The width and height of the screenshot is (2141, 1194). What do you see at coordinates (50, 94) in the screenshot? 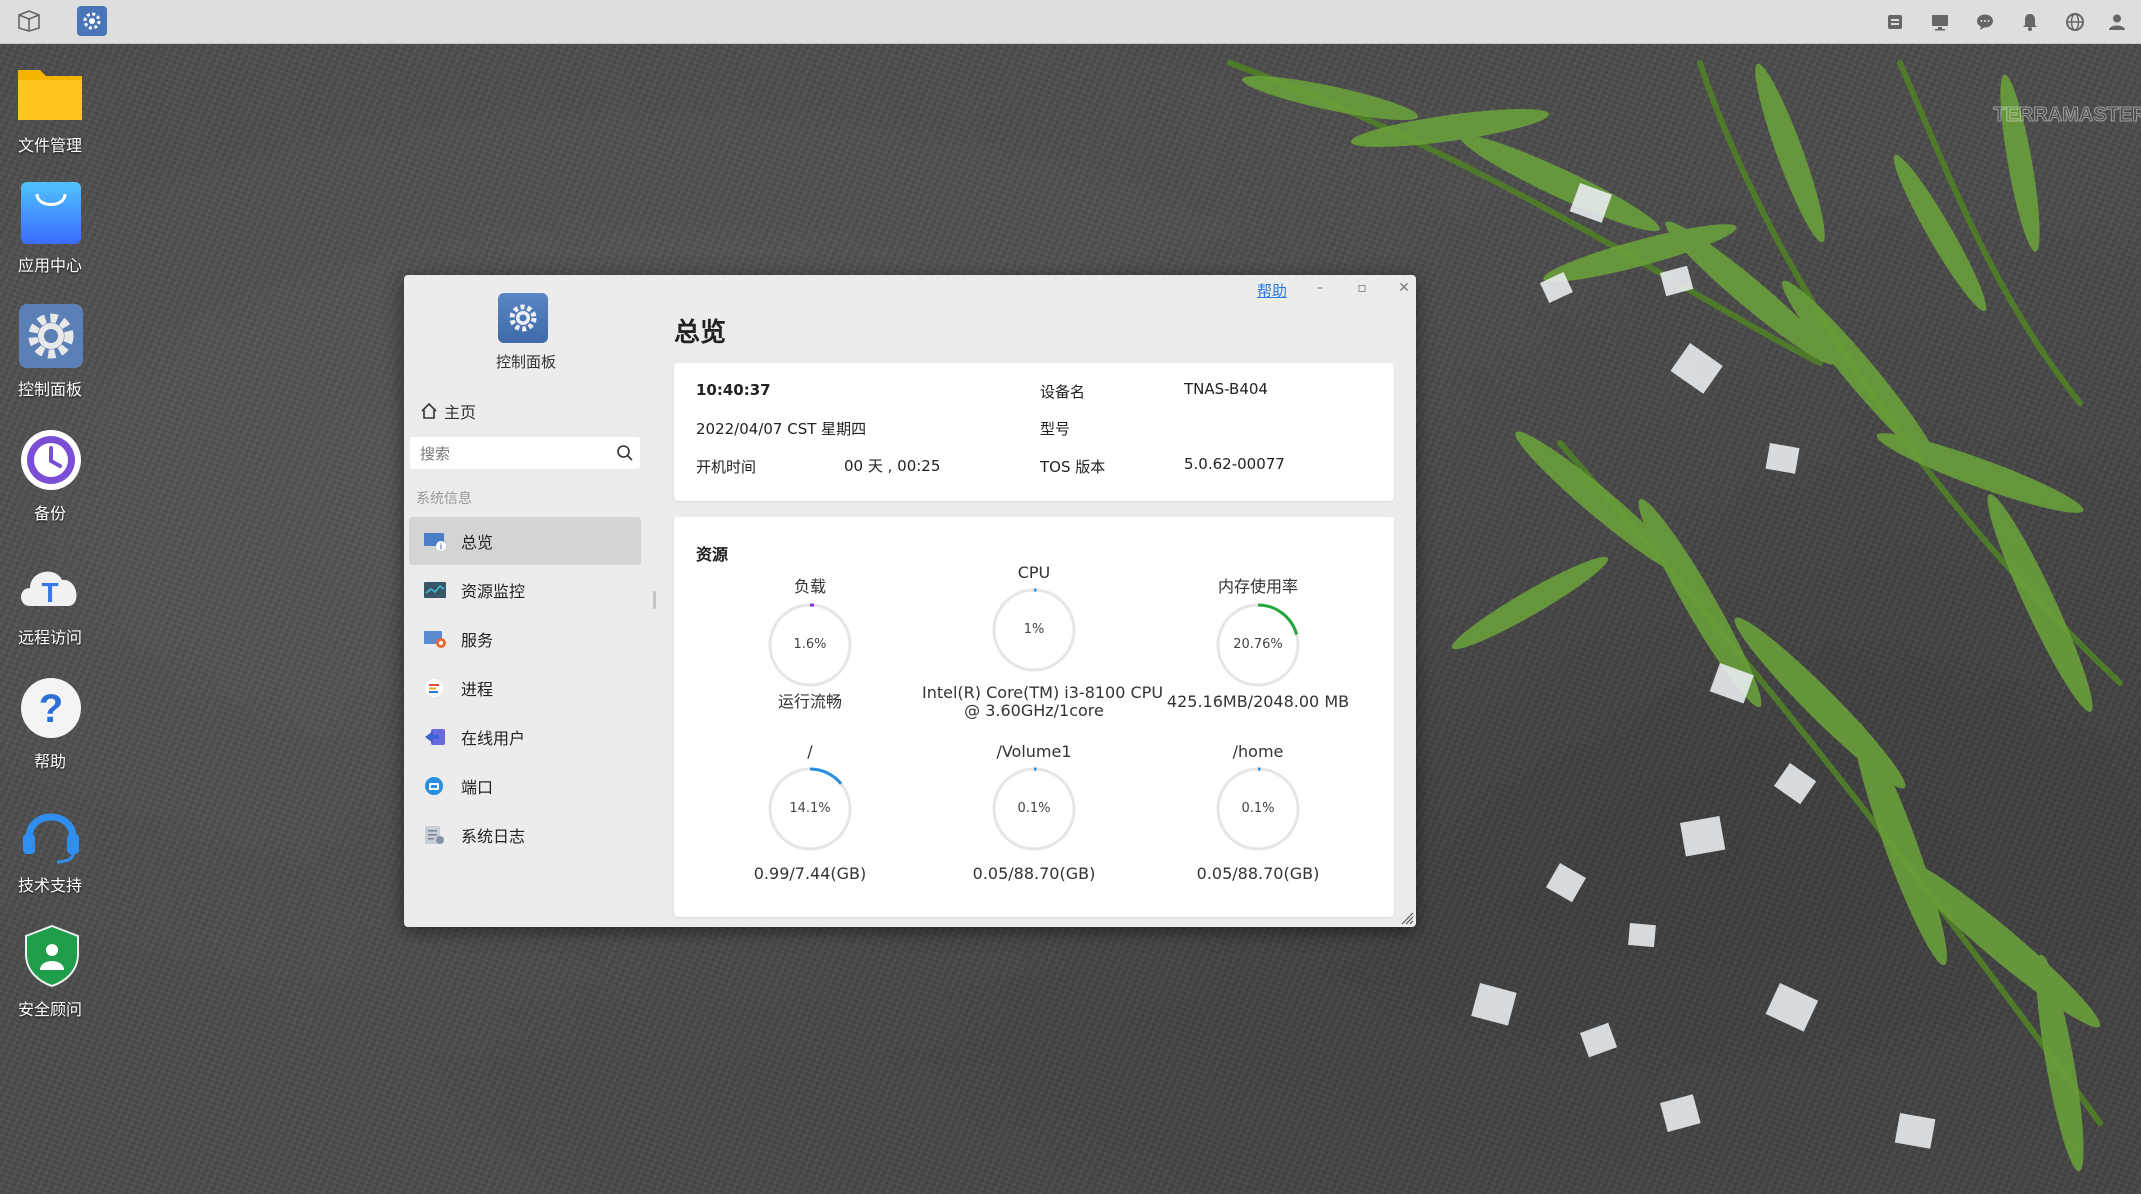
I see `folder-icon` at bounding box center [50, 94].